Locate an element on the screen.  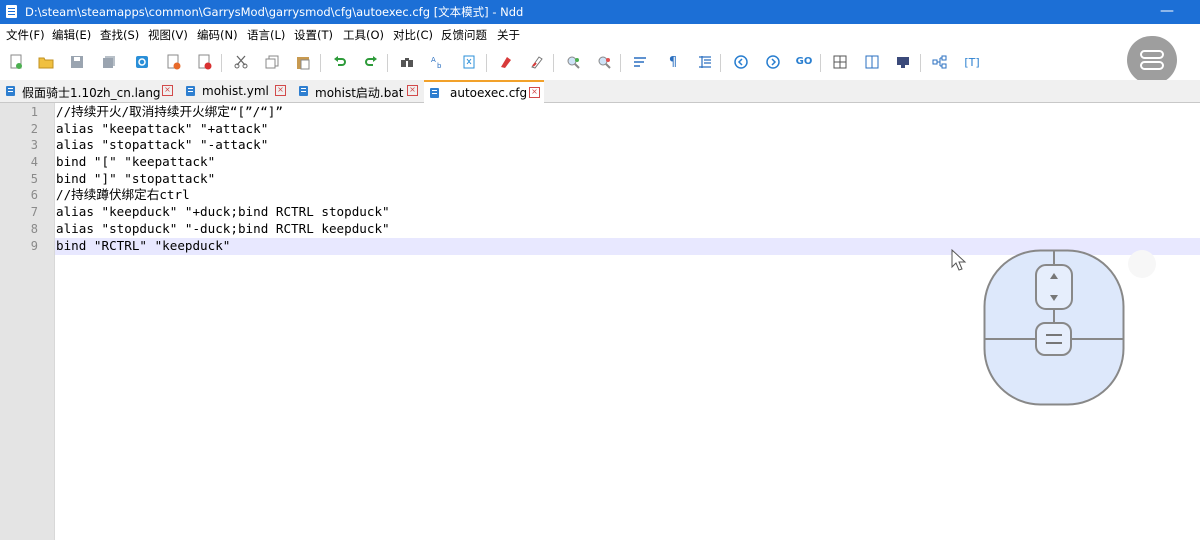
menu-feedback: 反馈问题 is located at coordinates (464, 35).